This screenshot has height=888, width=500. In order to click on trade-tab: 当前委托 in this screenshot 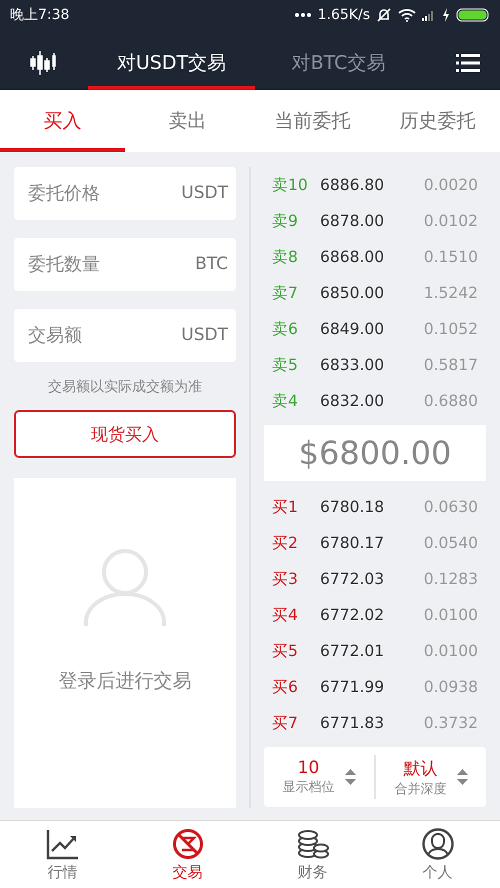, I will do `click(312, 121)`.